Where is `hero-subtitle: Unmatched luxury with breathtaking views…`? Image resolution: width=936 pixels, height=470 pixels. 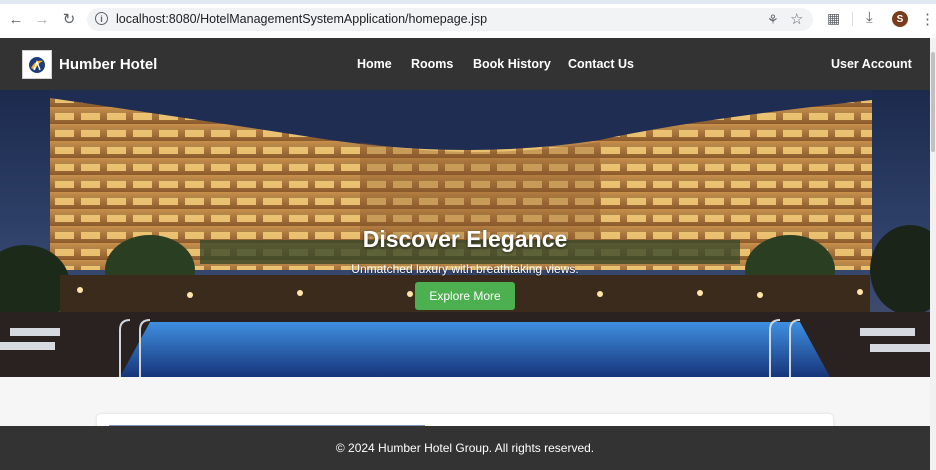
hero-subtitle: Unmatched luxury with breathtaking views… is located at coordinates (465, 269).